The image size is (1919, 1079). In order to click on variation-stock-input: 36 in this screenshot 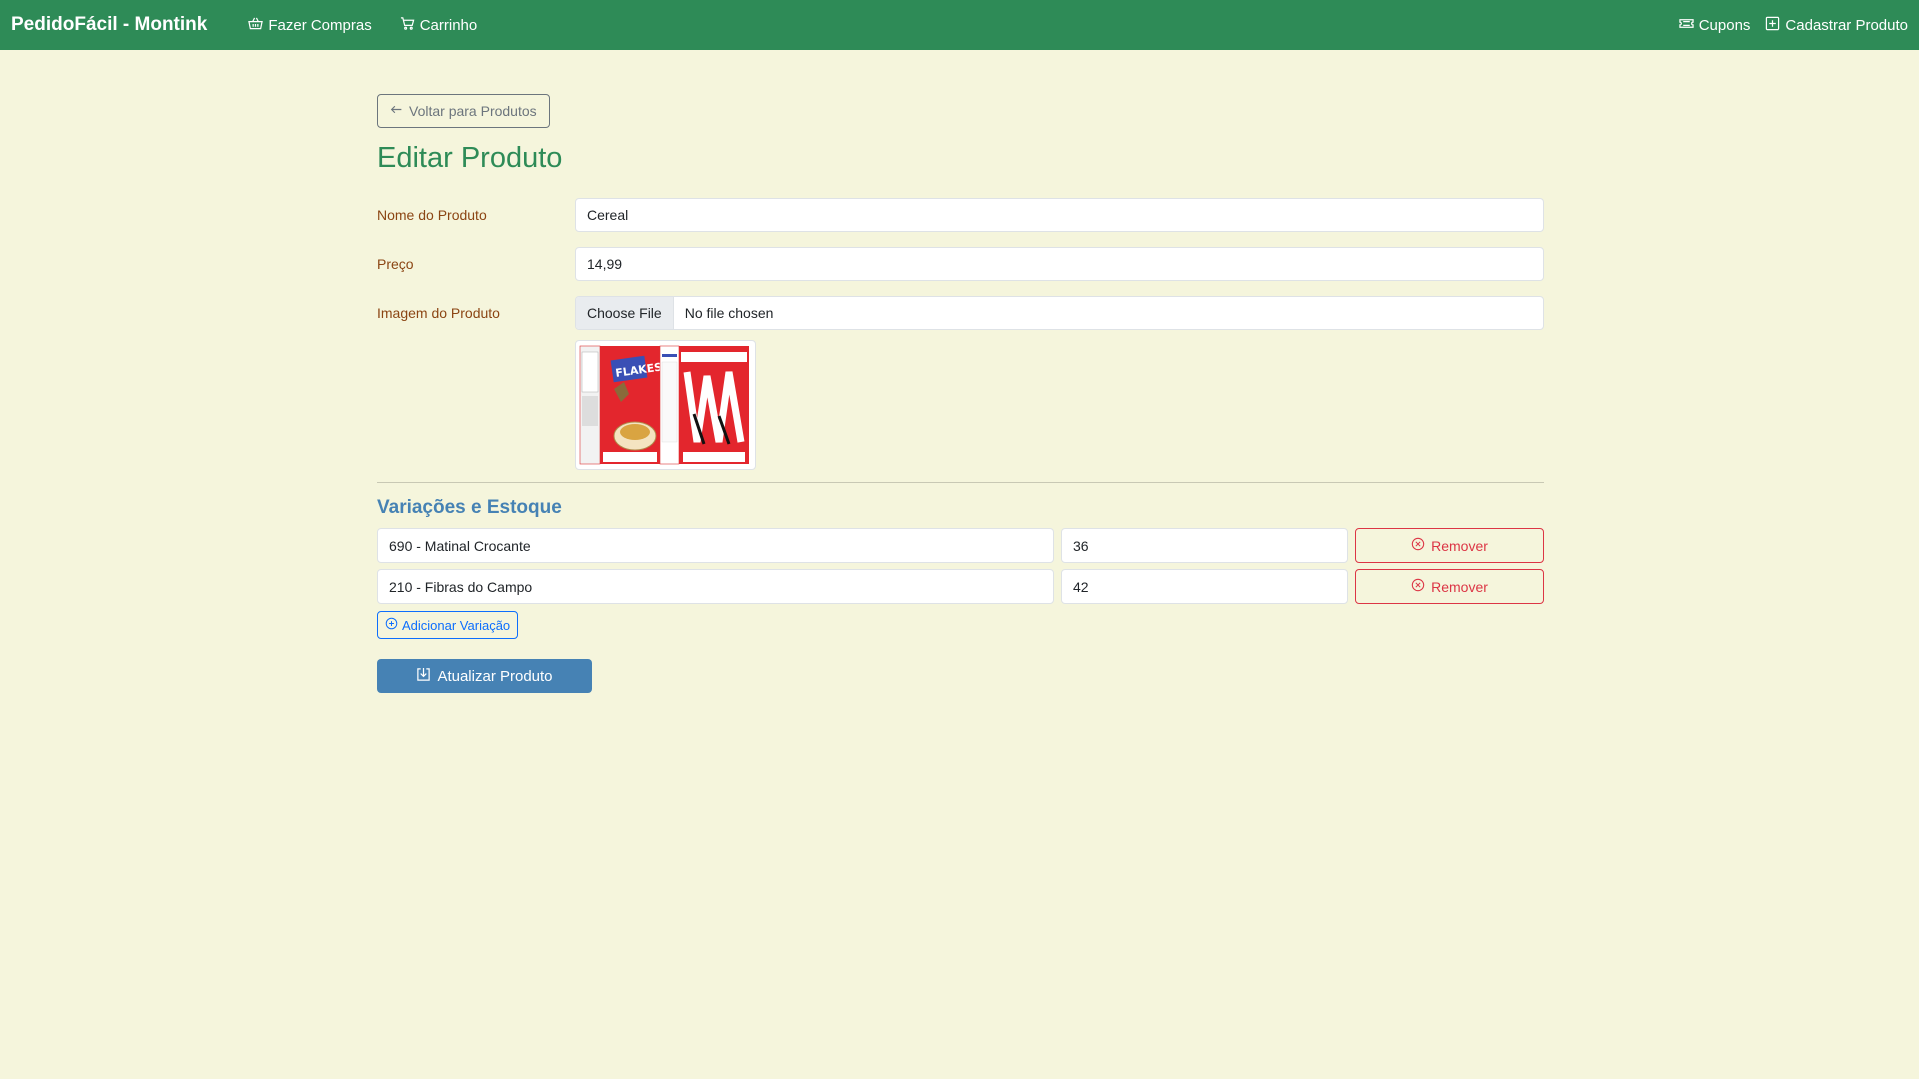, I will do `click(1204, 545)`.